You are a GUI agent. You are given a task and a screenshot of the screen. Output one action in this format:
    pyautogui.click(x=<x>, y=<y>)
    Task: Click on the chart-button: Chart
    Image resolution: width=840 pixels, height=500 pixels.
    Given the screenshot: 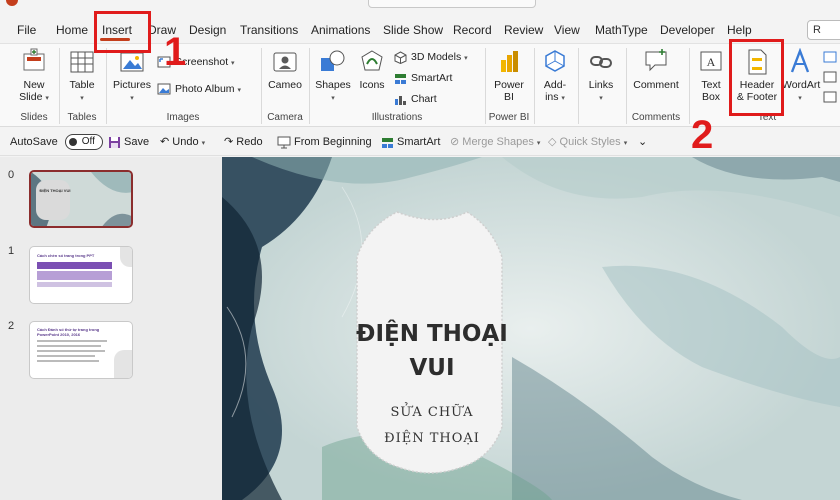 What is the action you would take?
    pyautogui.click(x=415, y=99)
    